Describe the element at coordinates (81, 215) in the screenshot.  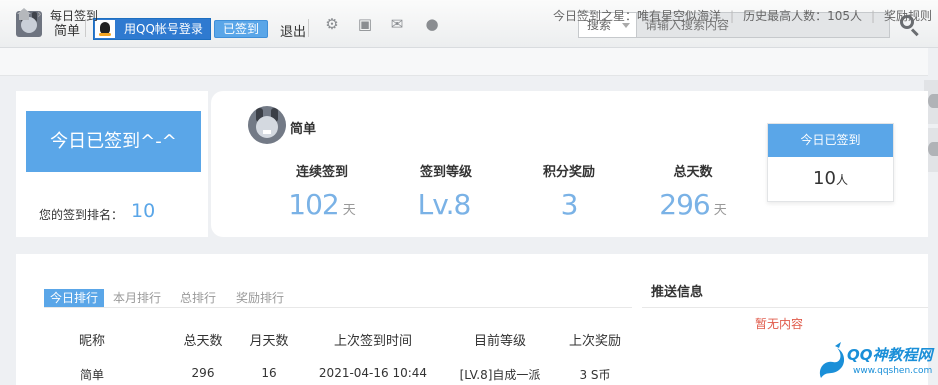
I see `rank-label: 您的签到排名：` at that location.